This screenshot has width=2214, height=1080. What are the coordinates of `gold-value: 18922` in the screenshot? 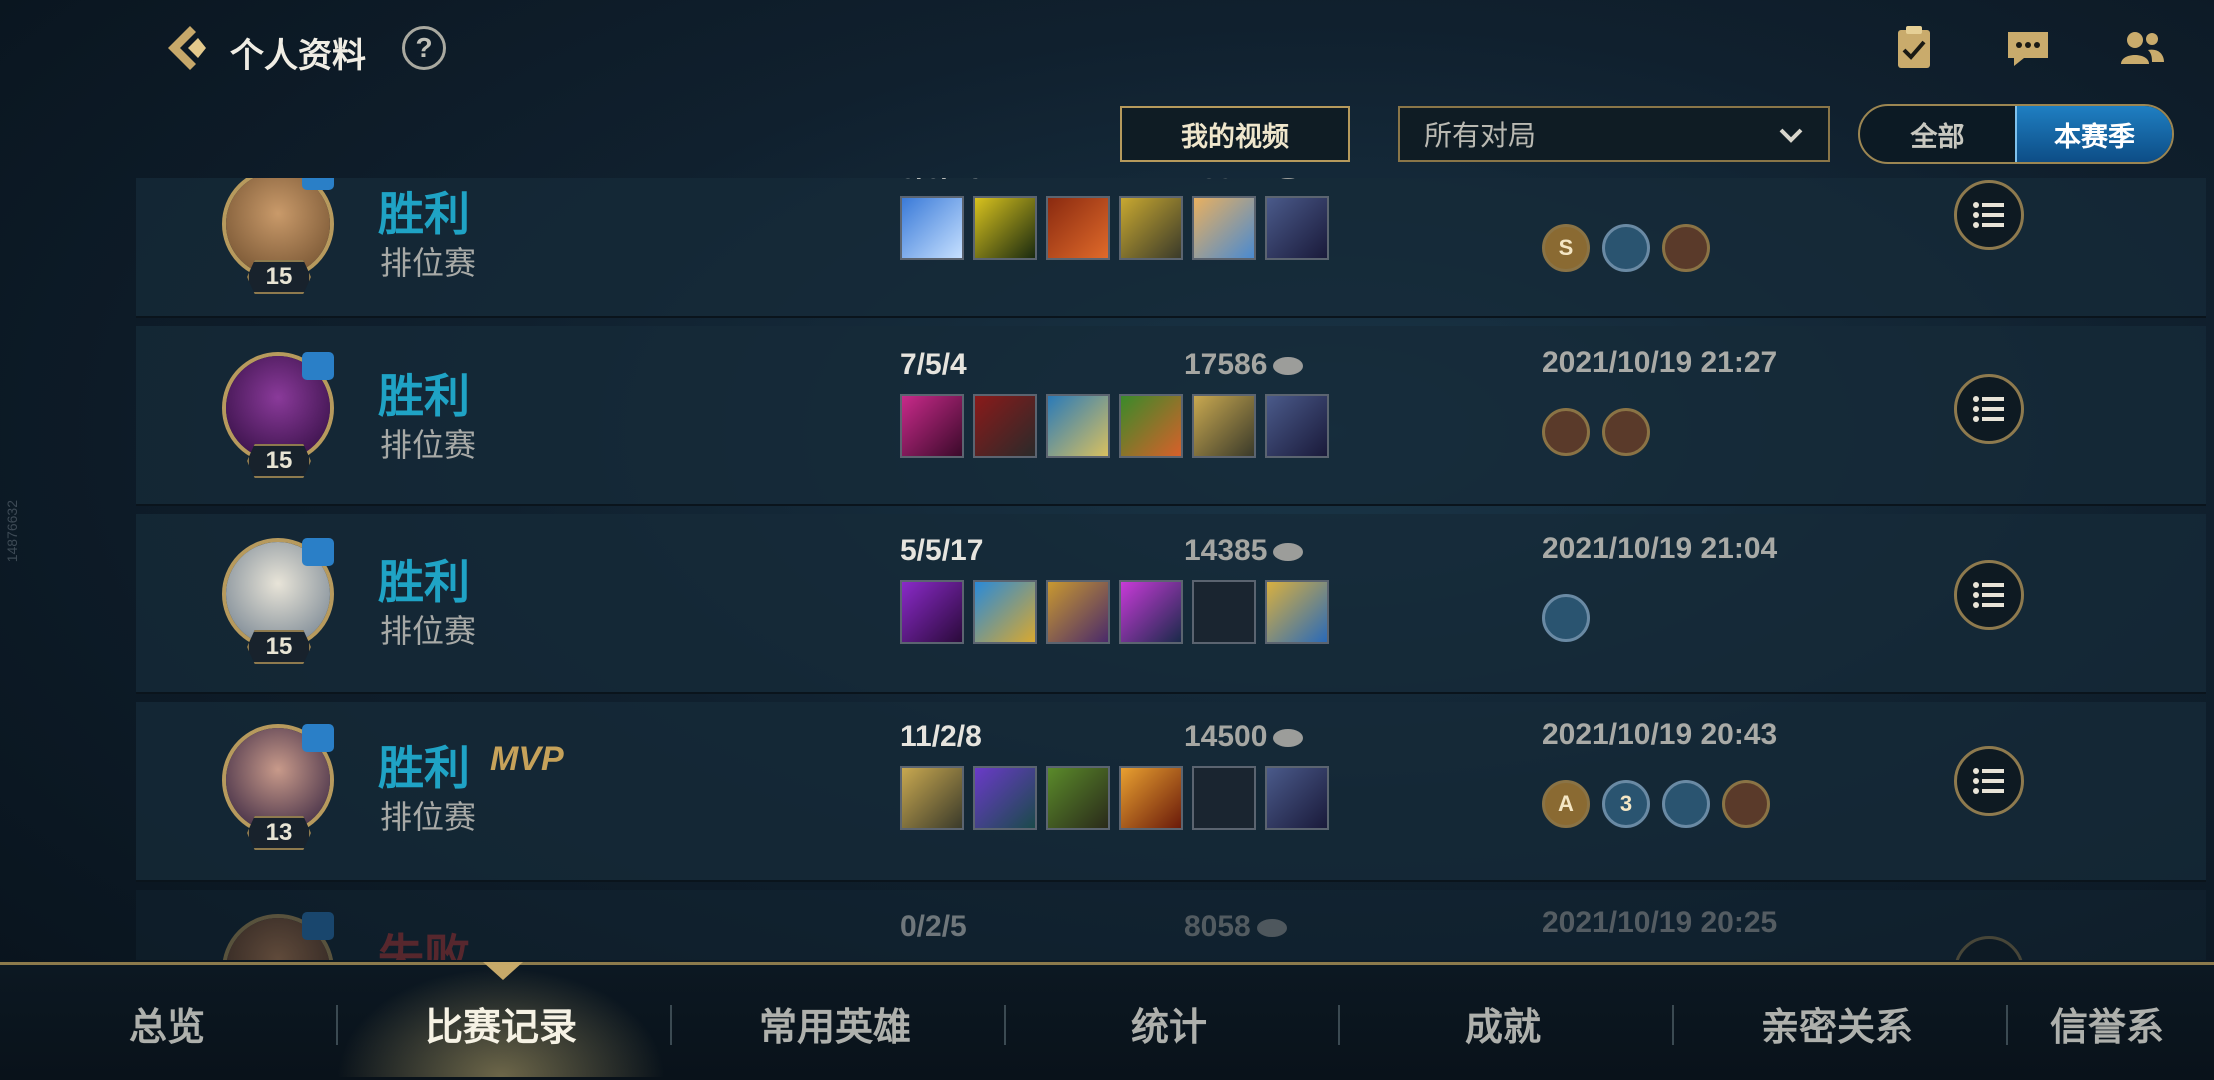 It's located at (1225, 181).